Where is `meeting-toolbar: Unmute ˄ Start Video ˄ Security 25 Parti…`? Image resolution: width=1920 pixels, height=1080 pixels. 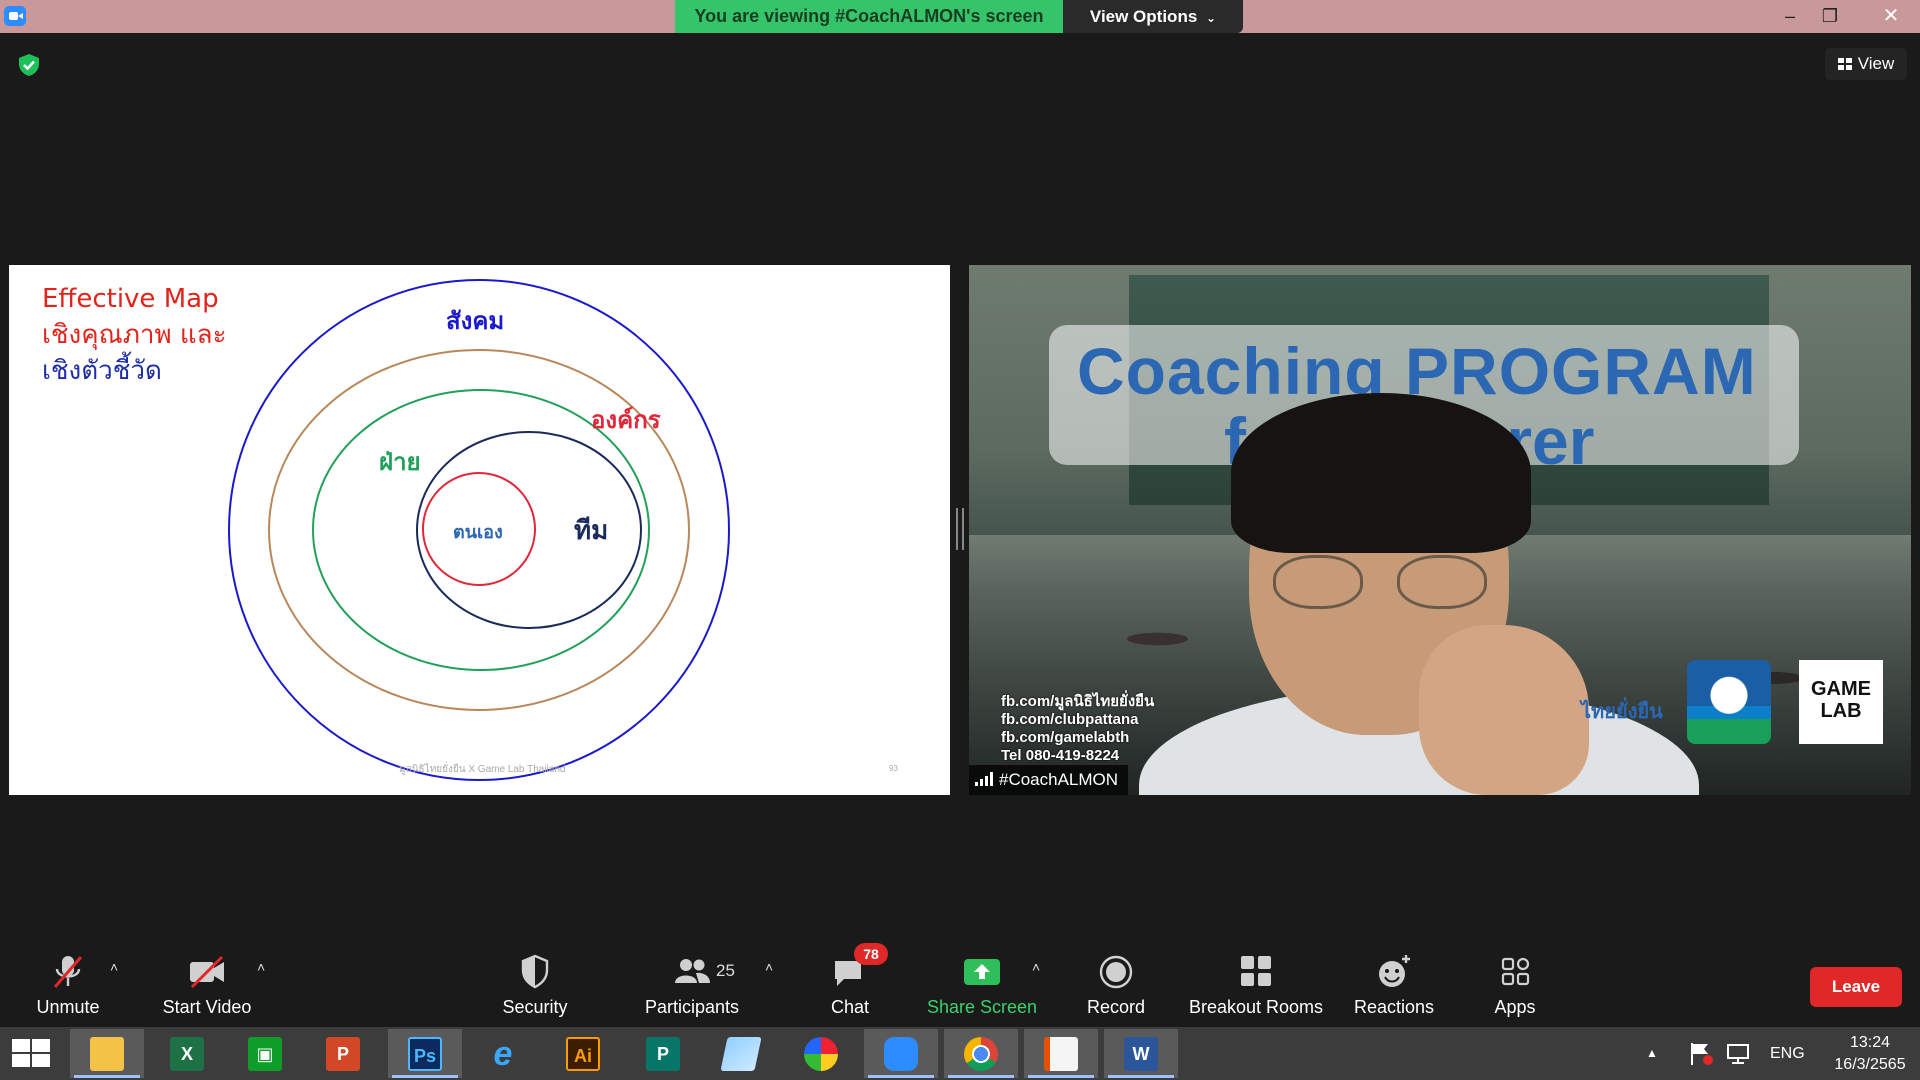 meeting-toolbar: Unmute ˄ Start Video ˄ Security 25 Parti… is located at coordinates (960, 985).